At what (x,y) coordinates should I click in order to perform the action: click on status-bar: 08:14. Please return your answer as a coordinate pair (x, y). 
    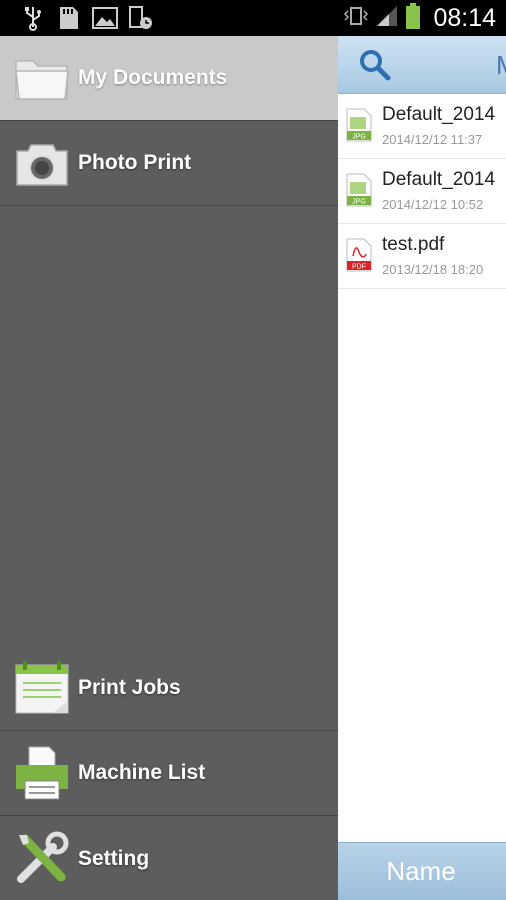
    Looking at the image, I should click on (253, 18).